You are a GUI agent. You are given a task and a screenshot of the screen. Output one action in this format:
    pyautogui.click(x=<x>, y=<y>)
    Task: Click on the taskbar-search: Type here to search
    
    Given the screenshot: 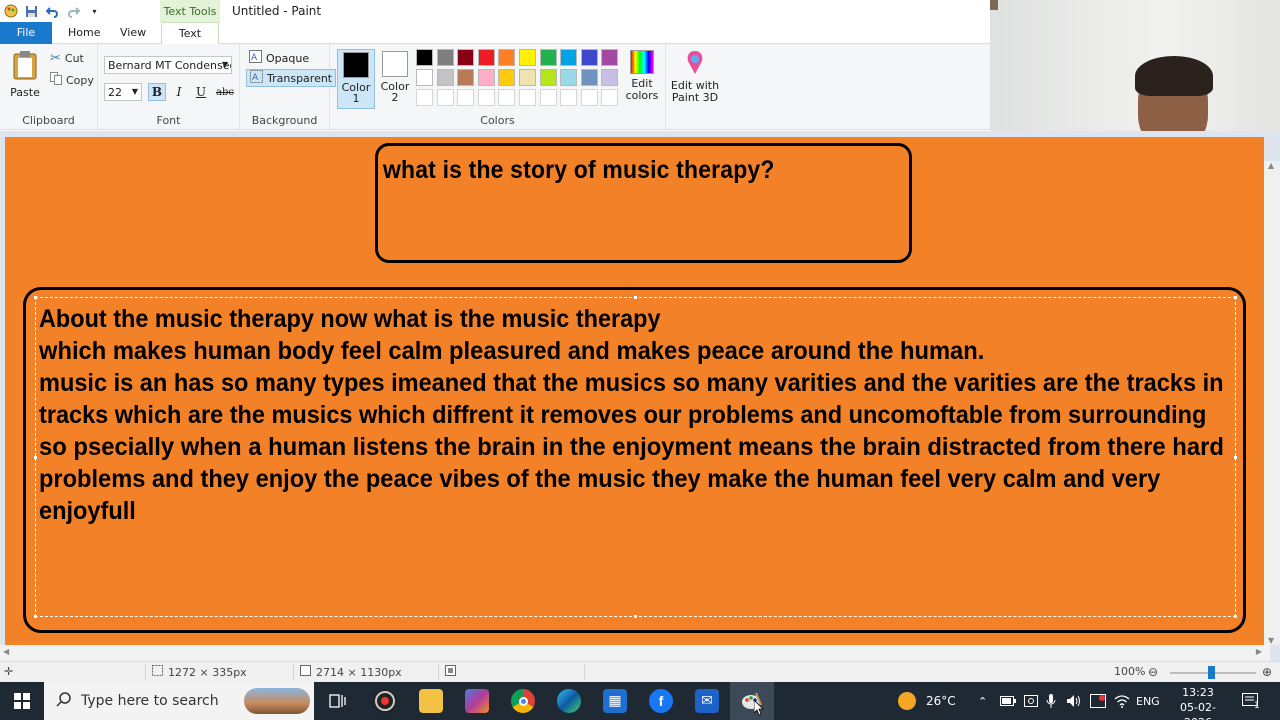 What is the action you would take?
    pyautogui.click(x=179, y=701)
    